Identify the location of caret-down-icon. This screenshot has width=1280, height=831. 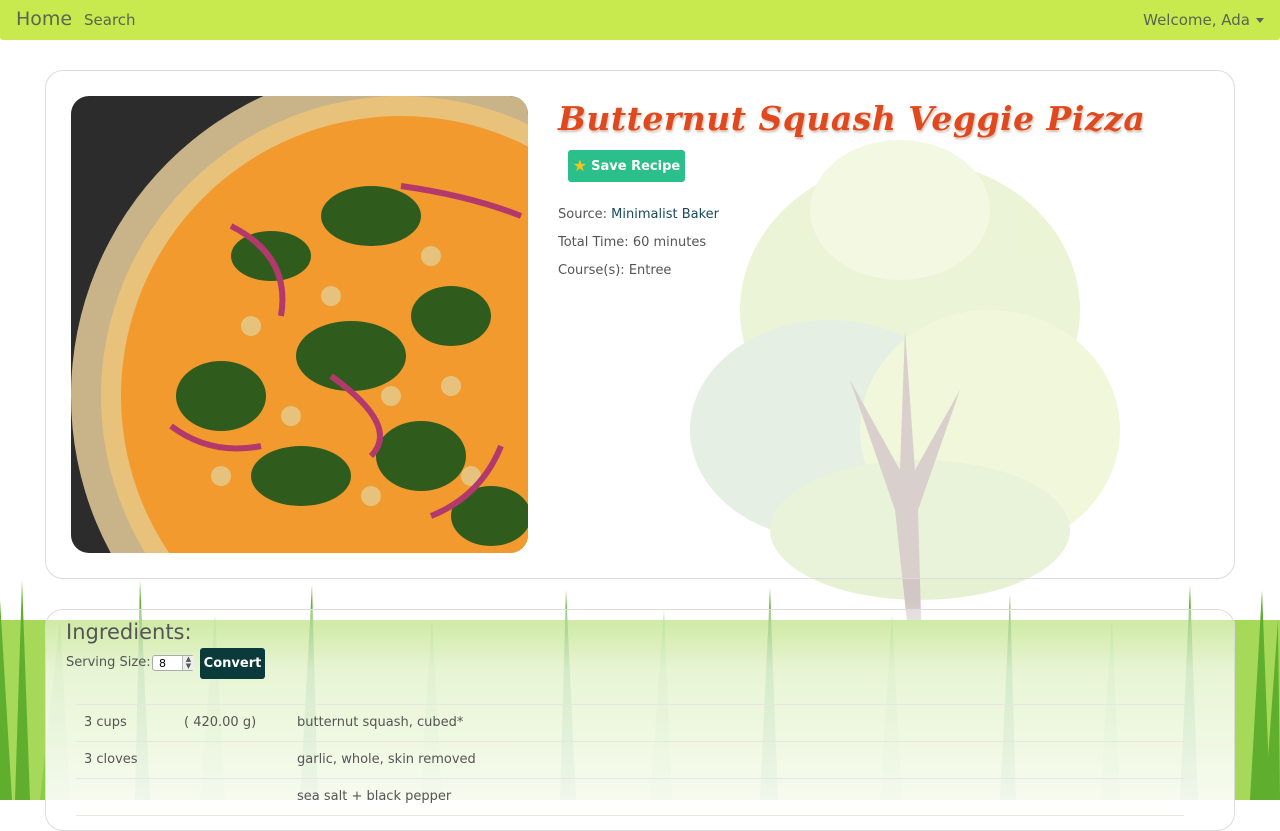
(1260, 20).